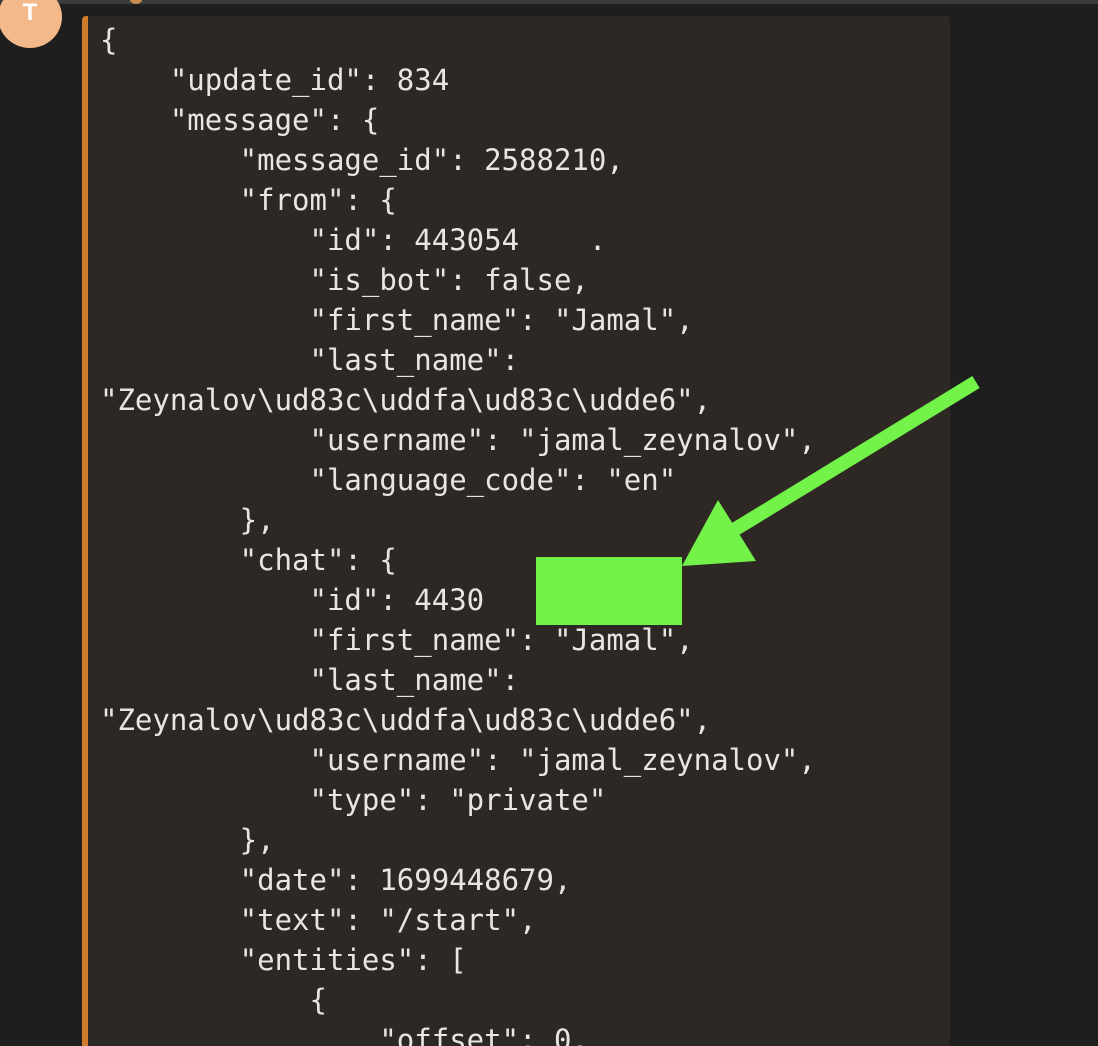 The height and width of the screenshot is (1046, 1098). Describe the element at coordinates (719, 533) in the screenshot. I see `arrow-head` at that location.